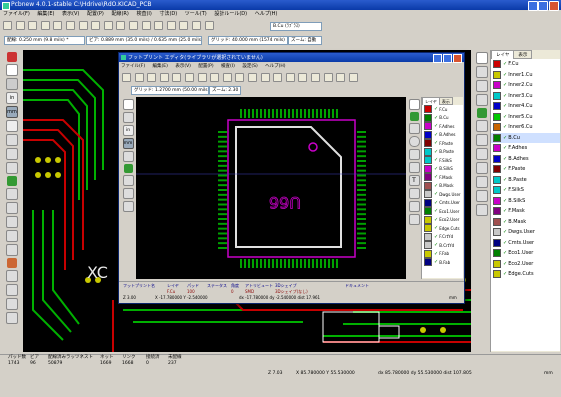 The height and width of the screenshot is (397, 561). What do you see at coordinates (414, 206) in the screenshot?
I see `fp-grid-origin-icon` at bounding box center [414, 206].